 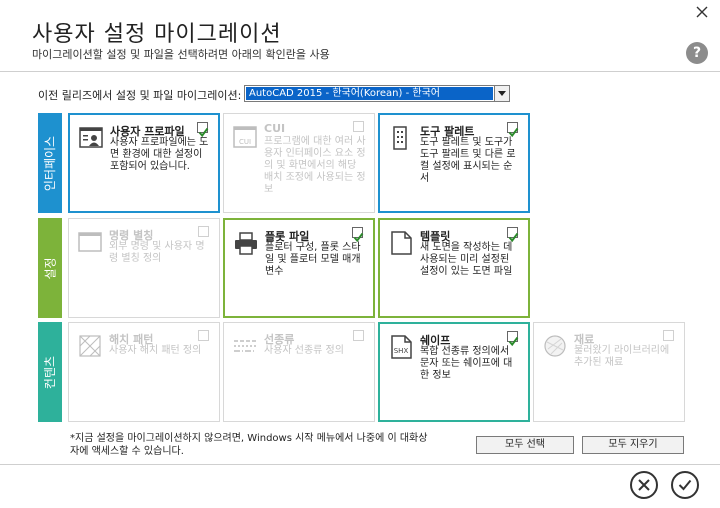 I want to click on release-dropdown-value: AutoCAD 2015 - 한국어(Korean) - 한국어, so click(x=369, y=93).